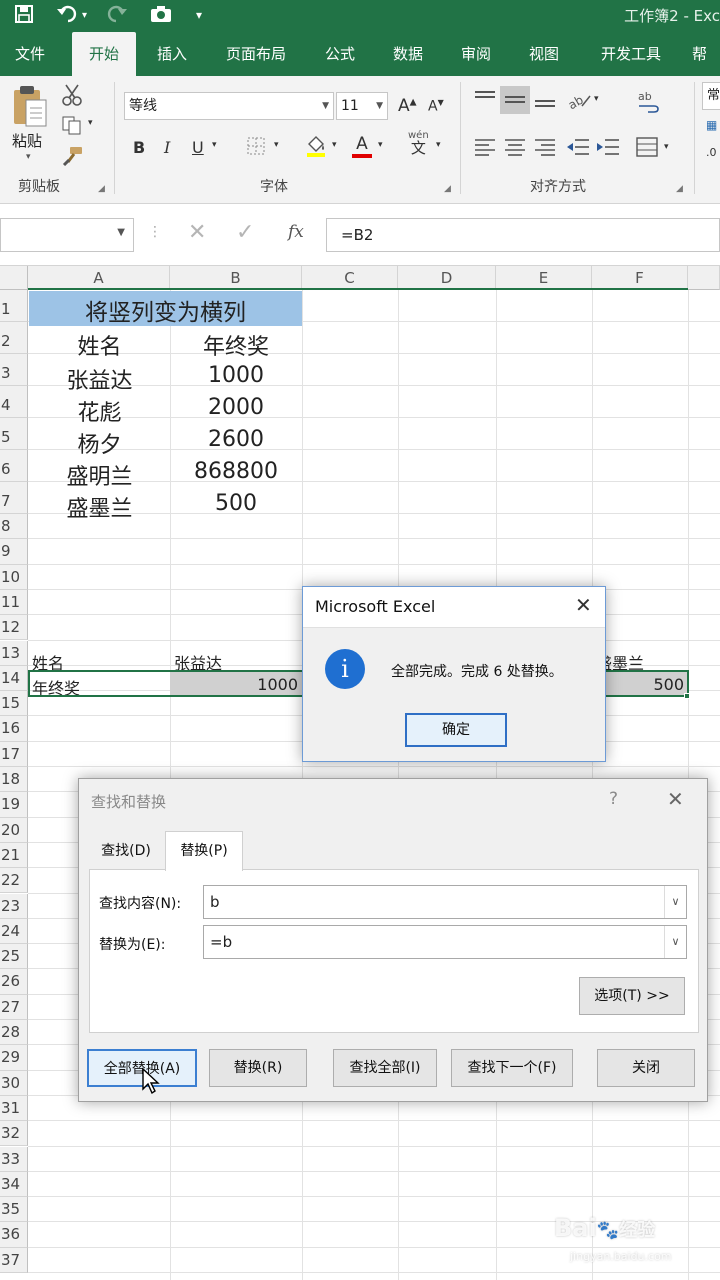 This screenshot has height=1280, width=720. What do you see at coordinates (14, 1007) in the screenshot?
I see `row-header: 27` at bounding box center [14, 1007].